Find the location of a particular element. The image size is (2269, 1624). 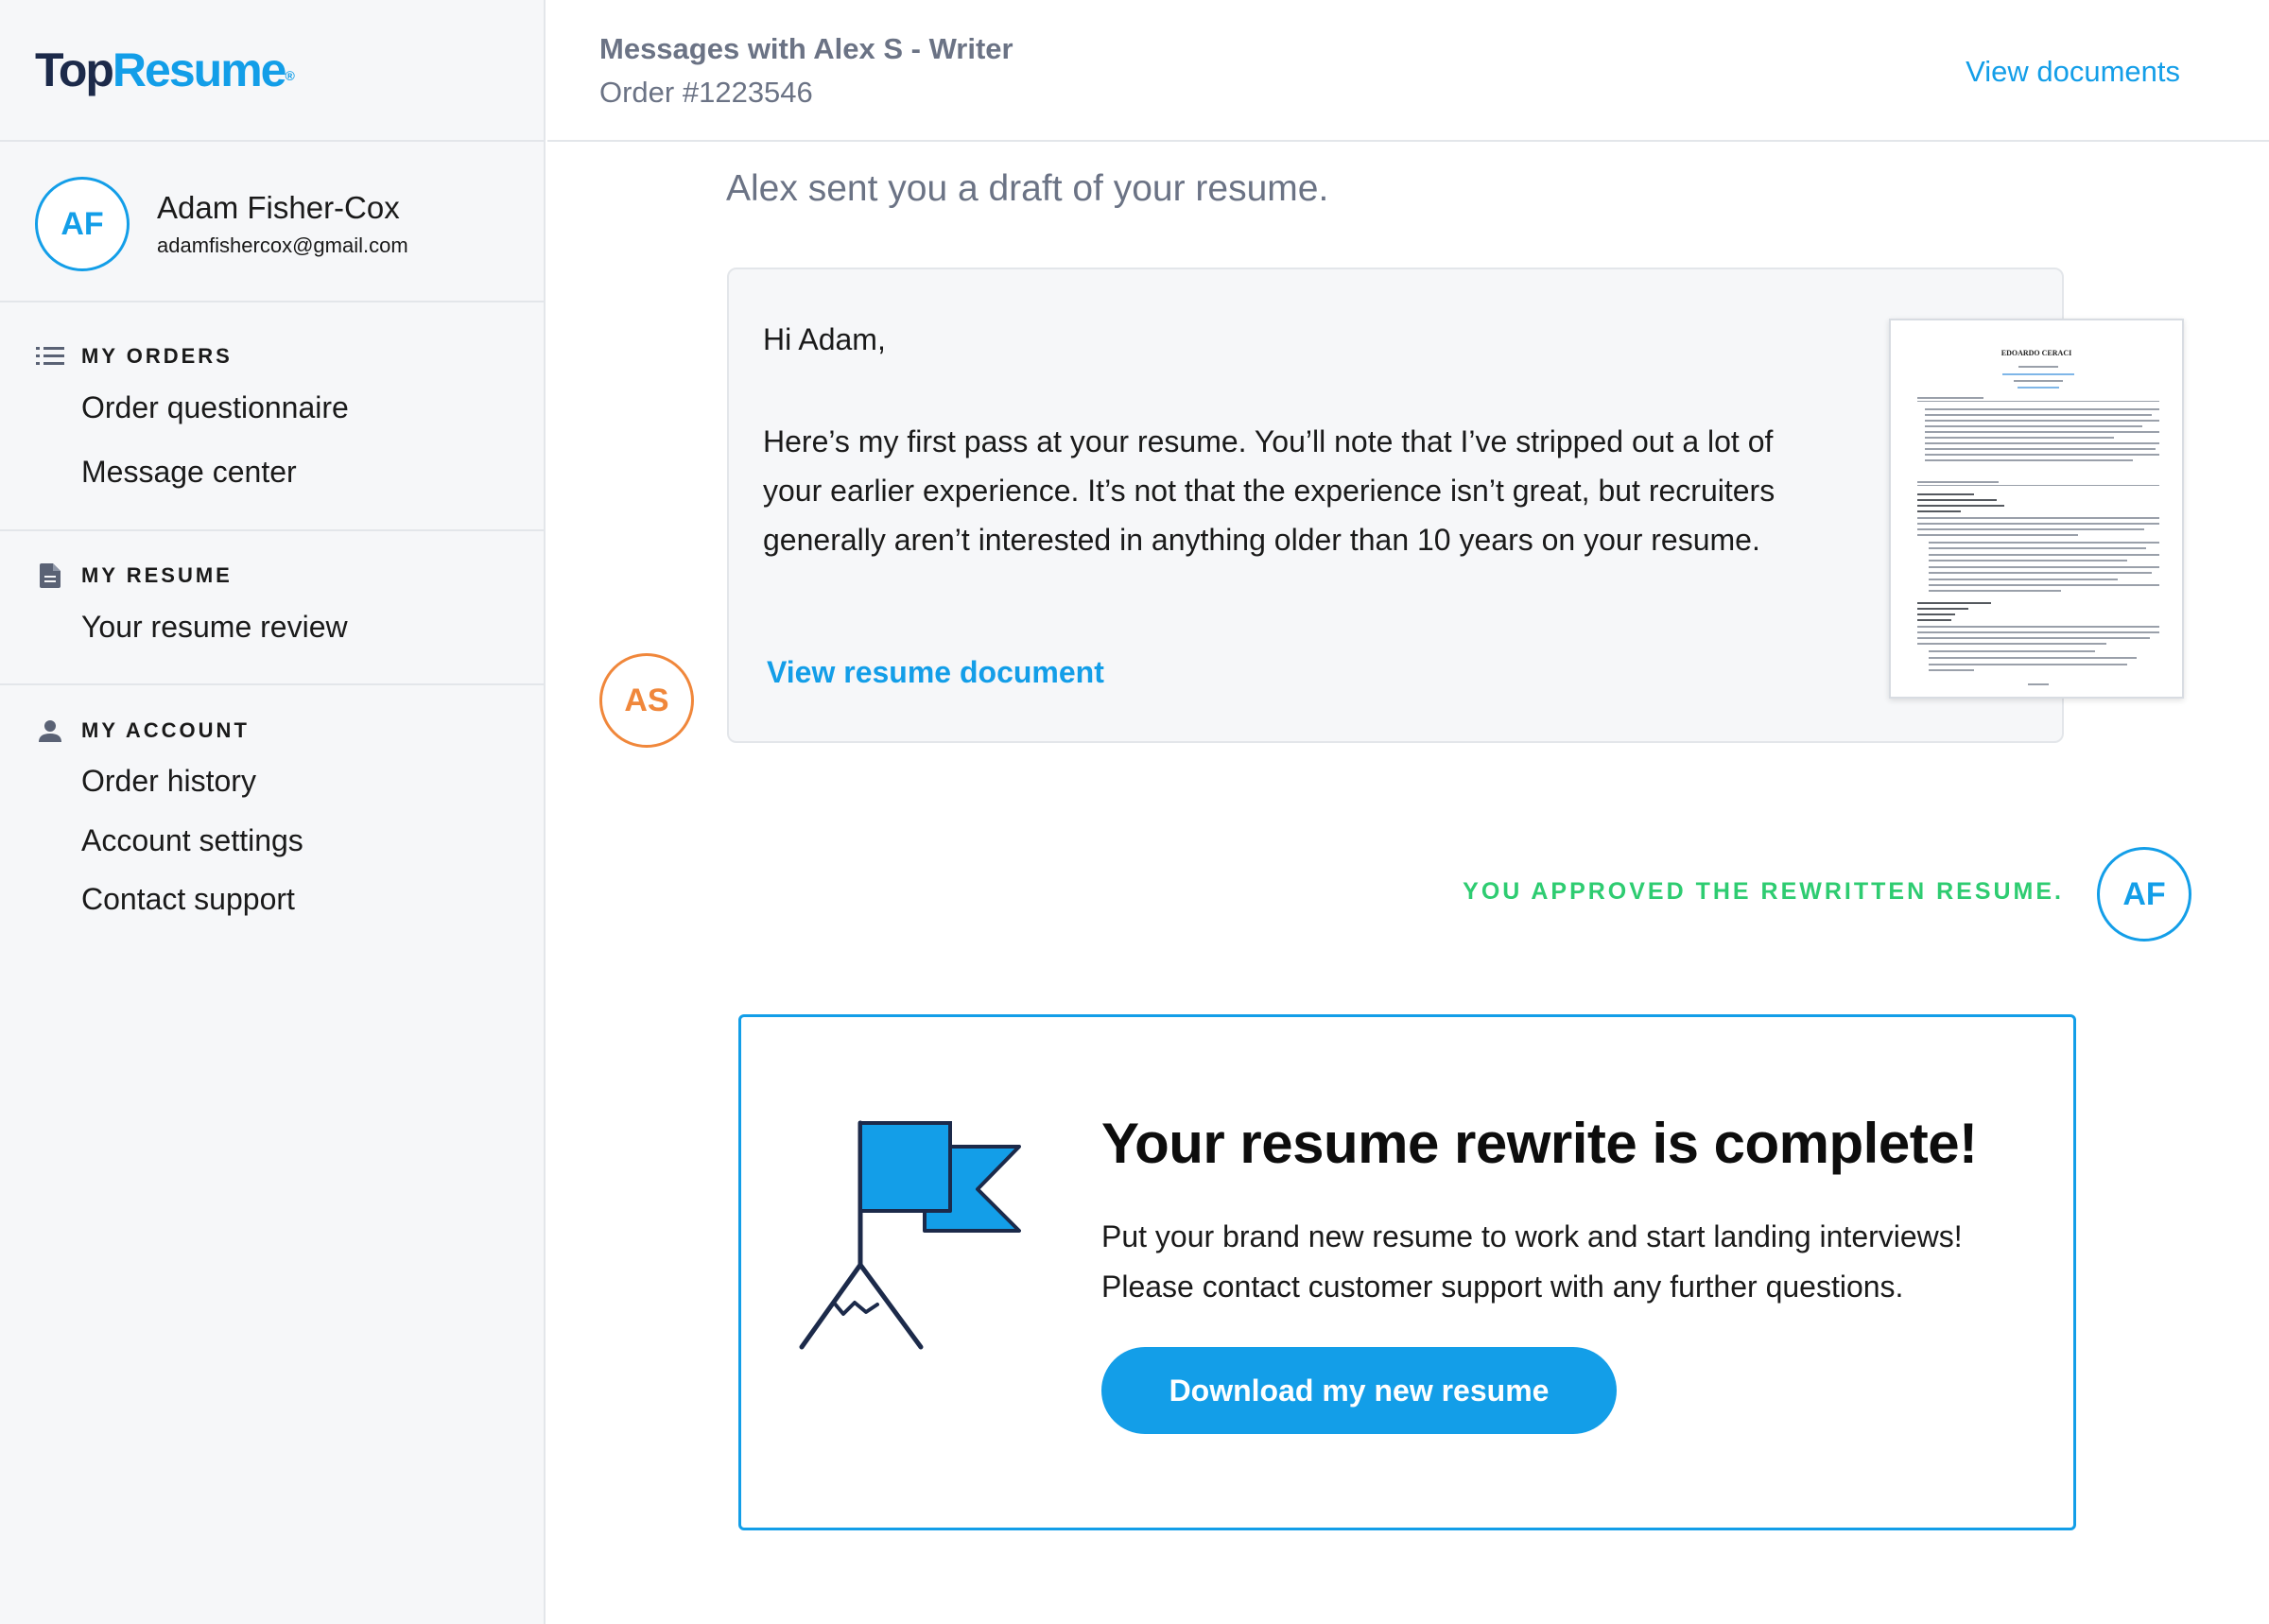

sidebar-item-message-center: Message center is located at coordinates (189, 472).